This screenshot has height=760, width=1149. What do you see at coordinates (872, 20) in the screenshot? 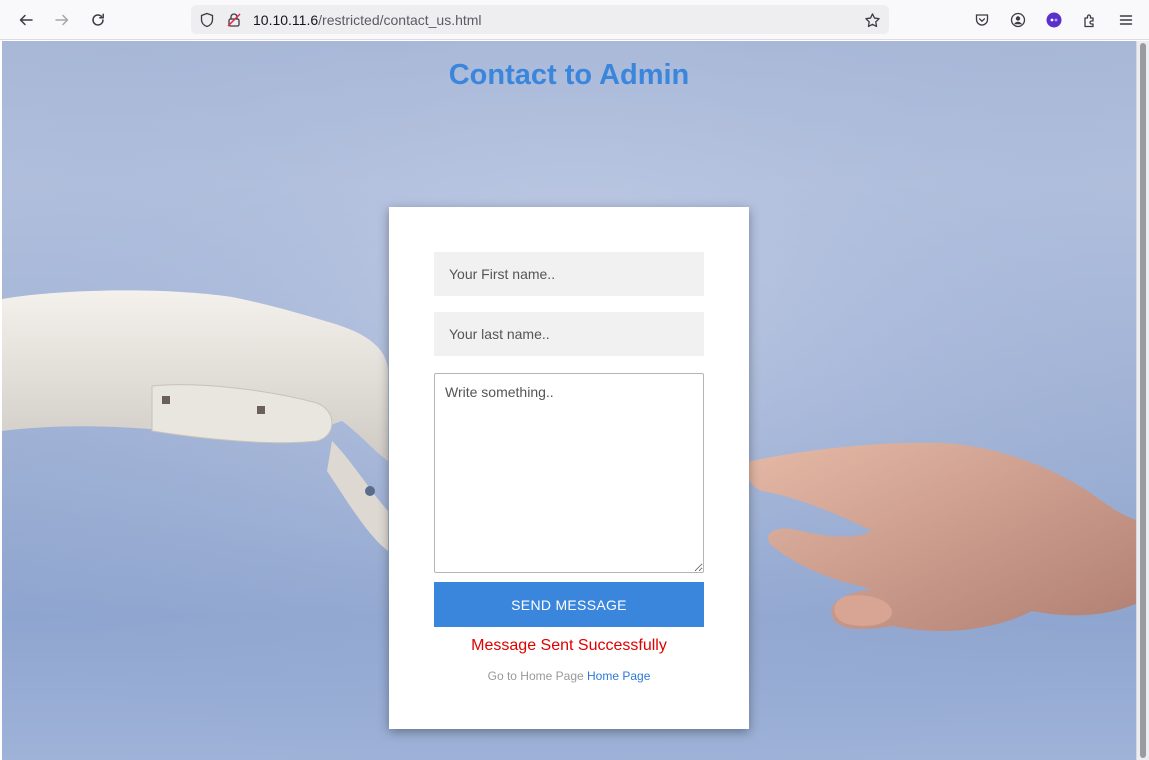
I see `bookmark-star-icon` at bounding box center [872, 20].